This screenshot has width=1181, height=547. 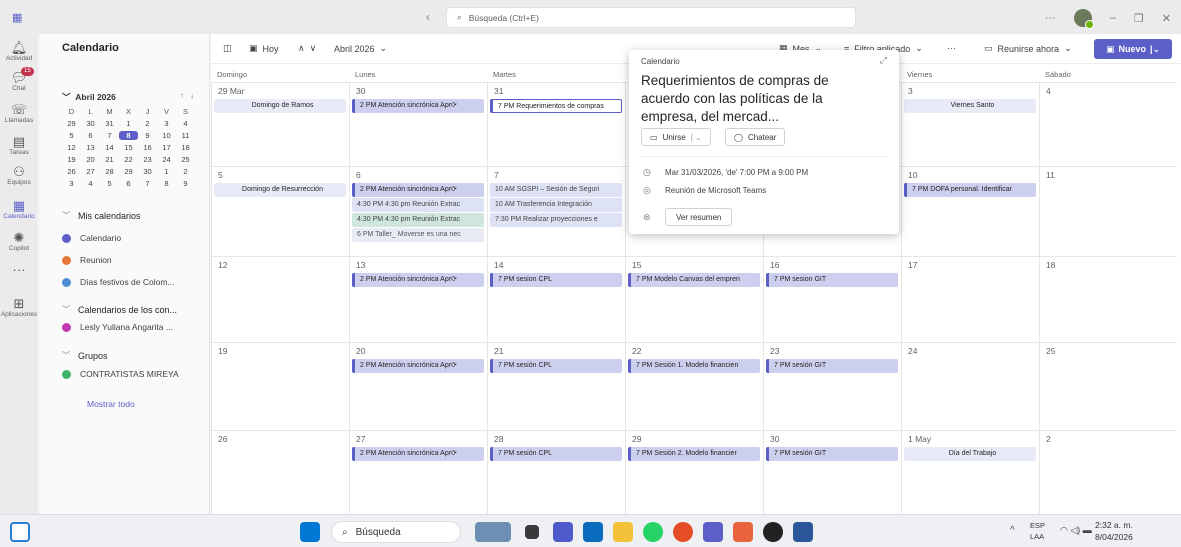 What do you see at coordinates (683, 532) in the screenshot?
I see `chrome-icon` at bounding box center [683, 532].